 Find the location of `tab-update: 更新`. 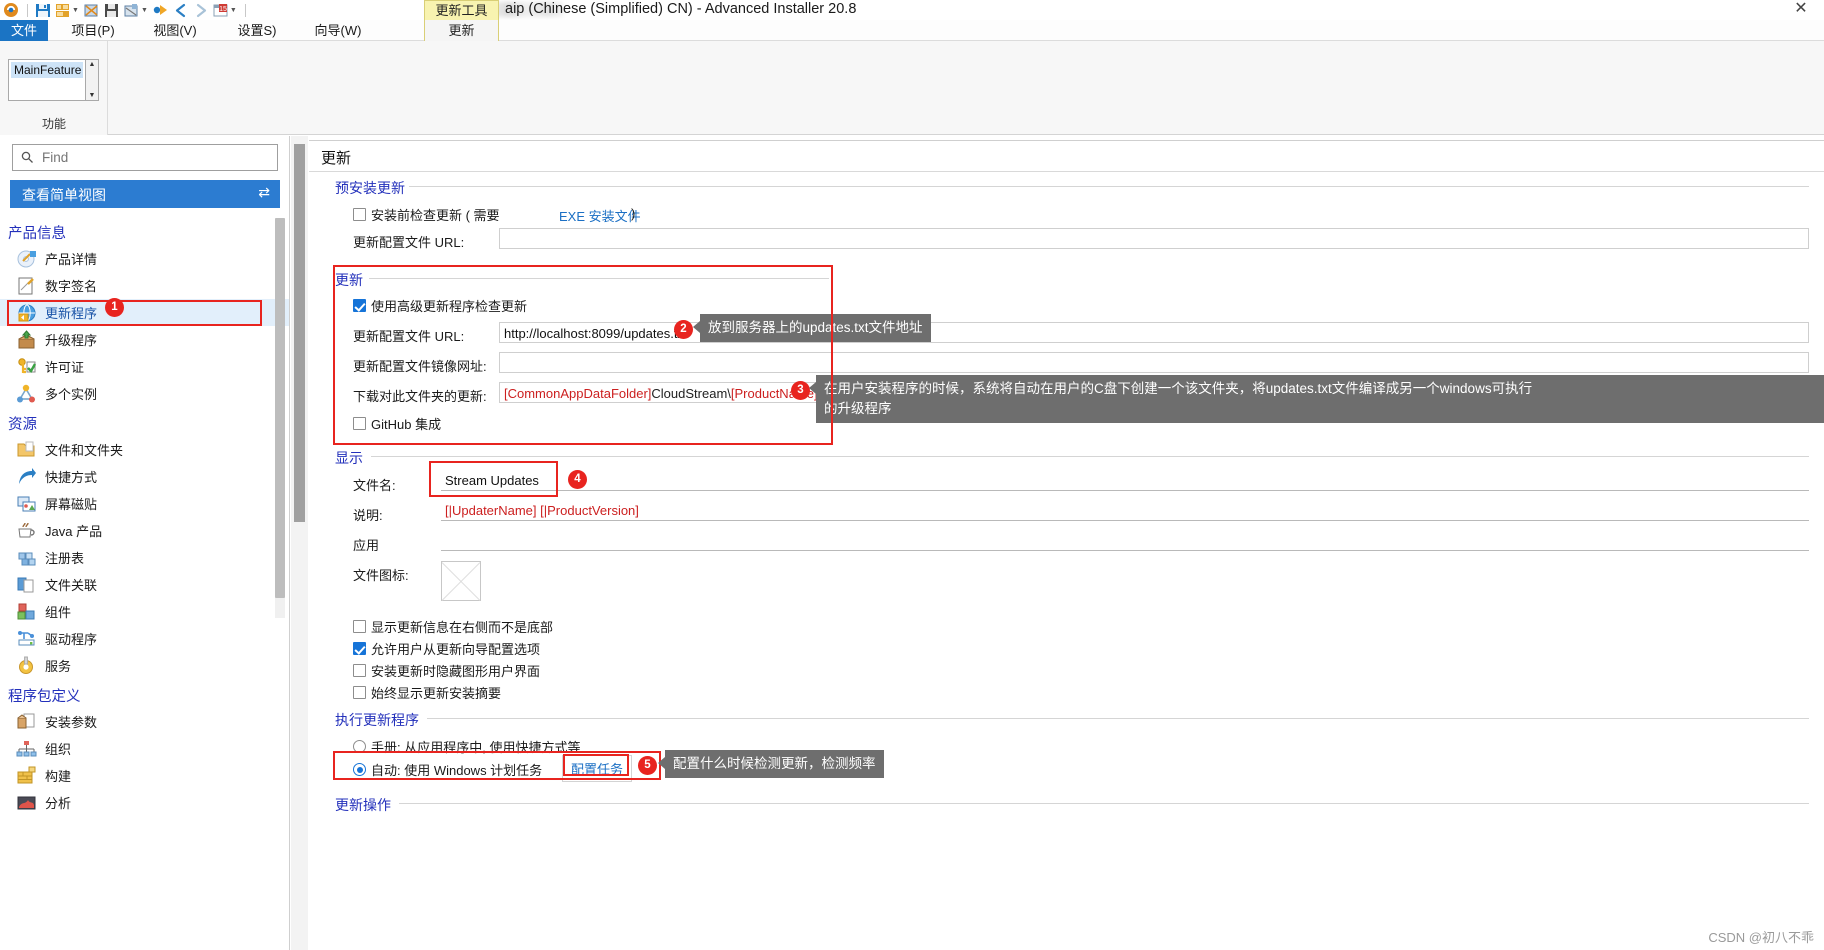

tab-update: 更新 is located at coordinates (461, 31).